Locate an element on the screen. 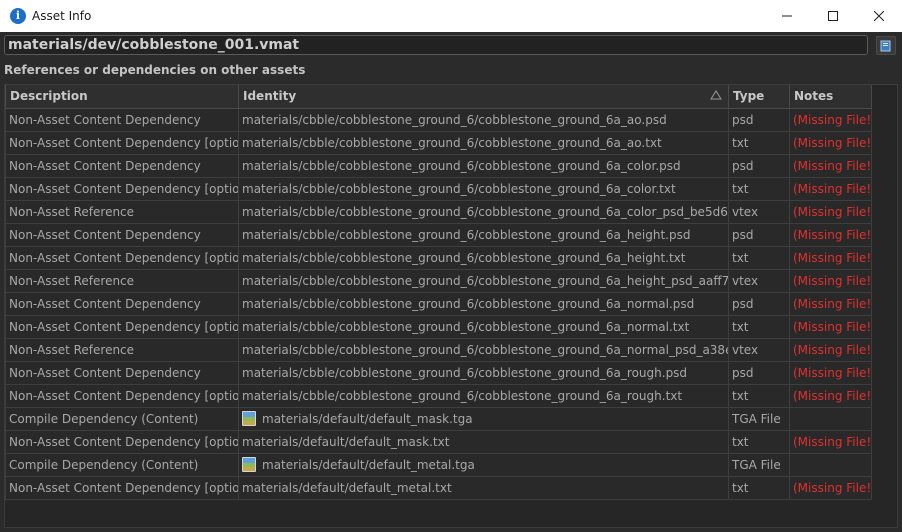 This screenshot has height=532, width=902. minimize-button is located at coordinates (787, 16).